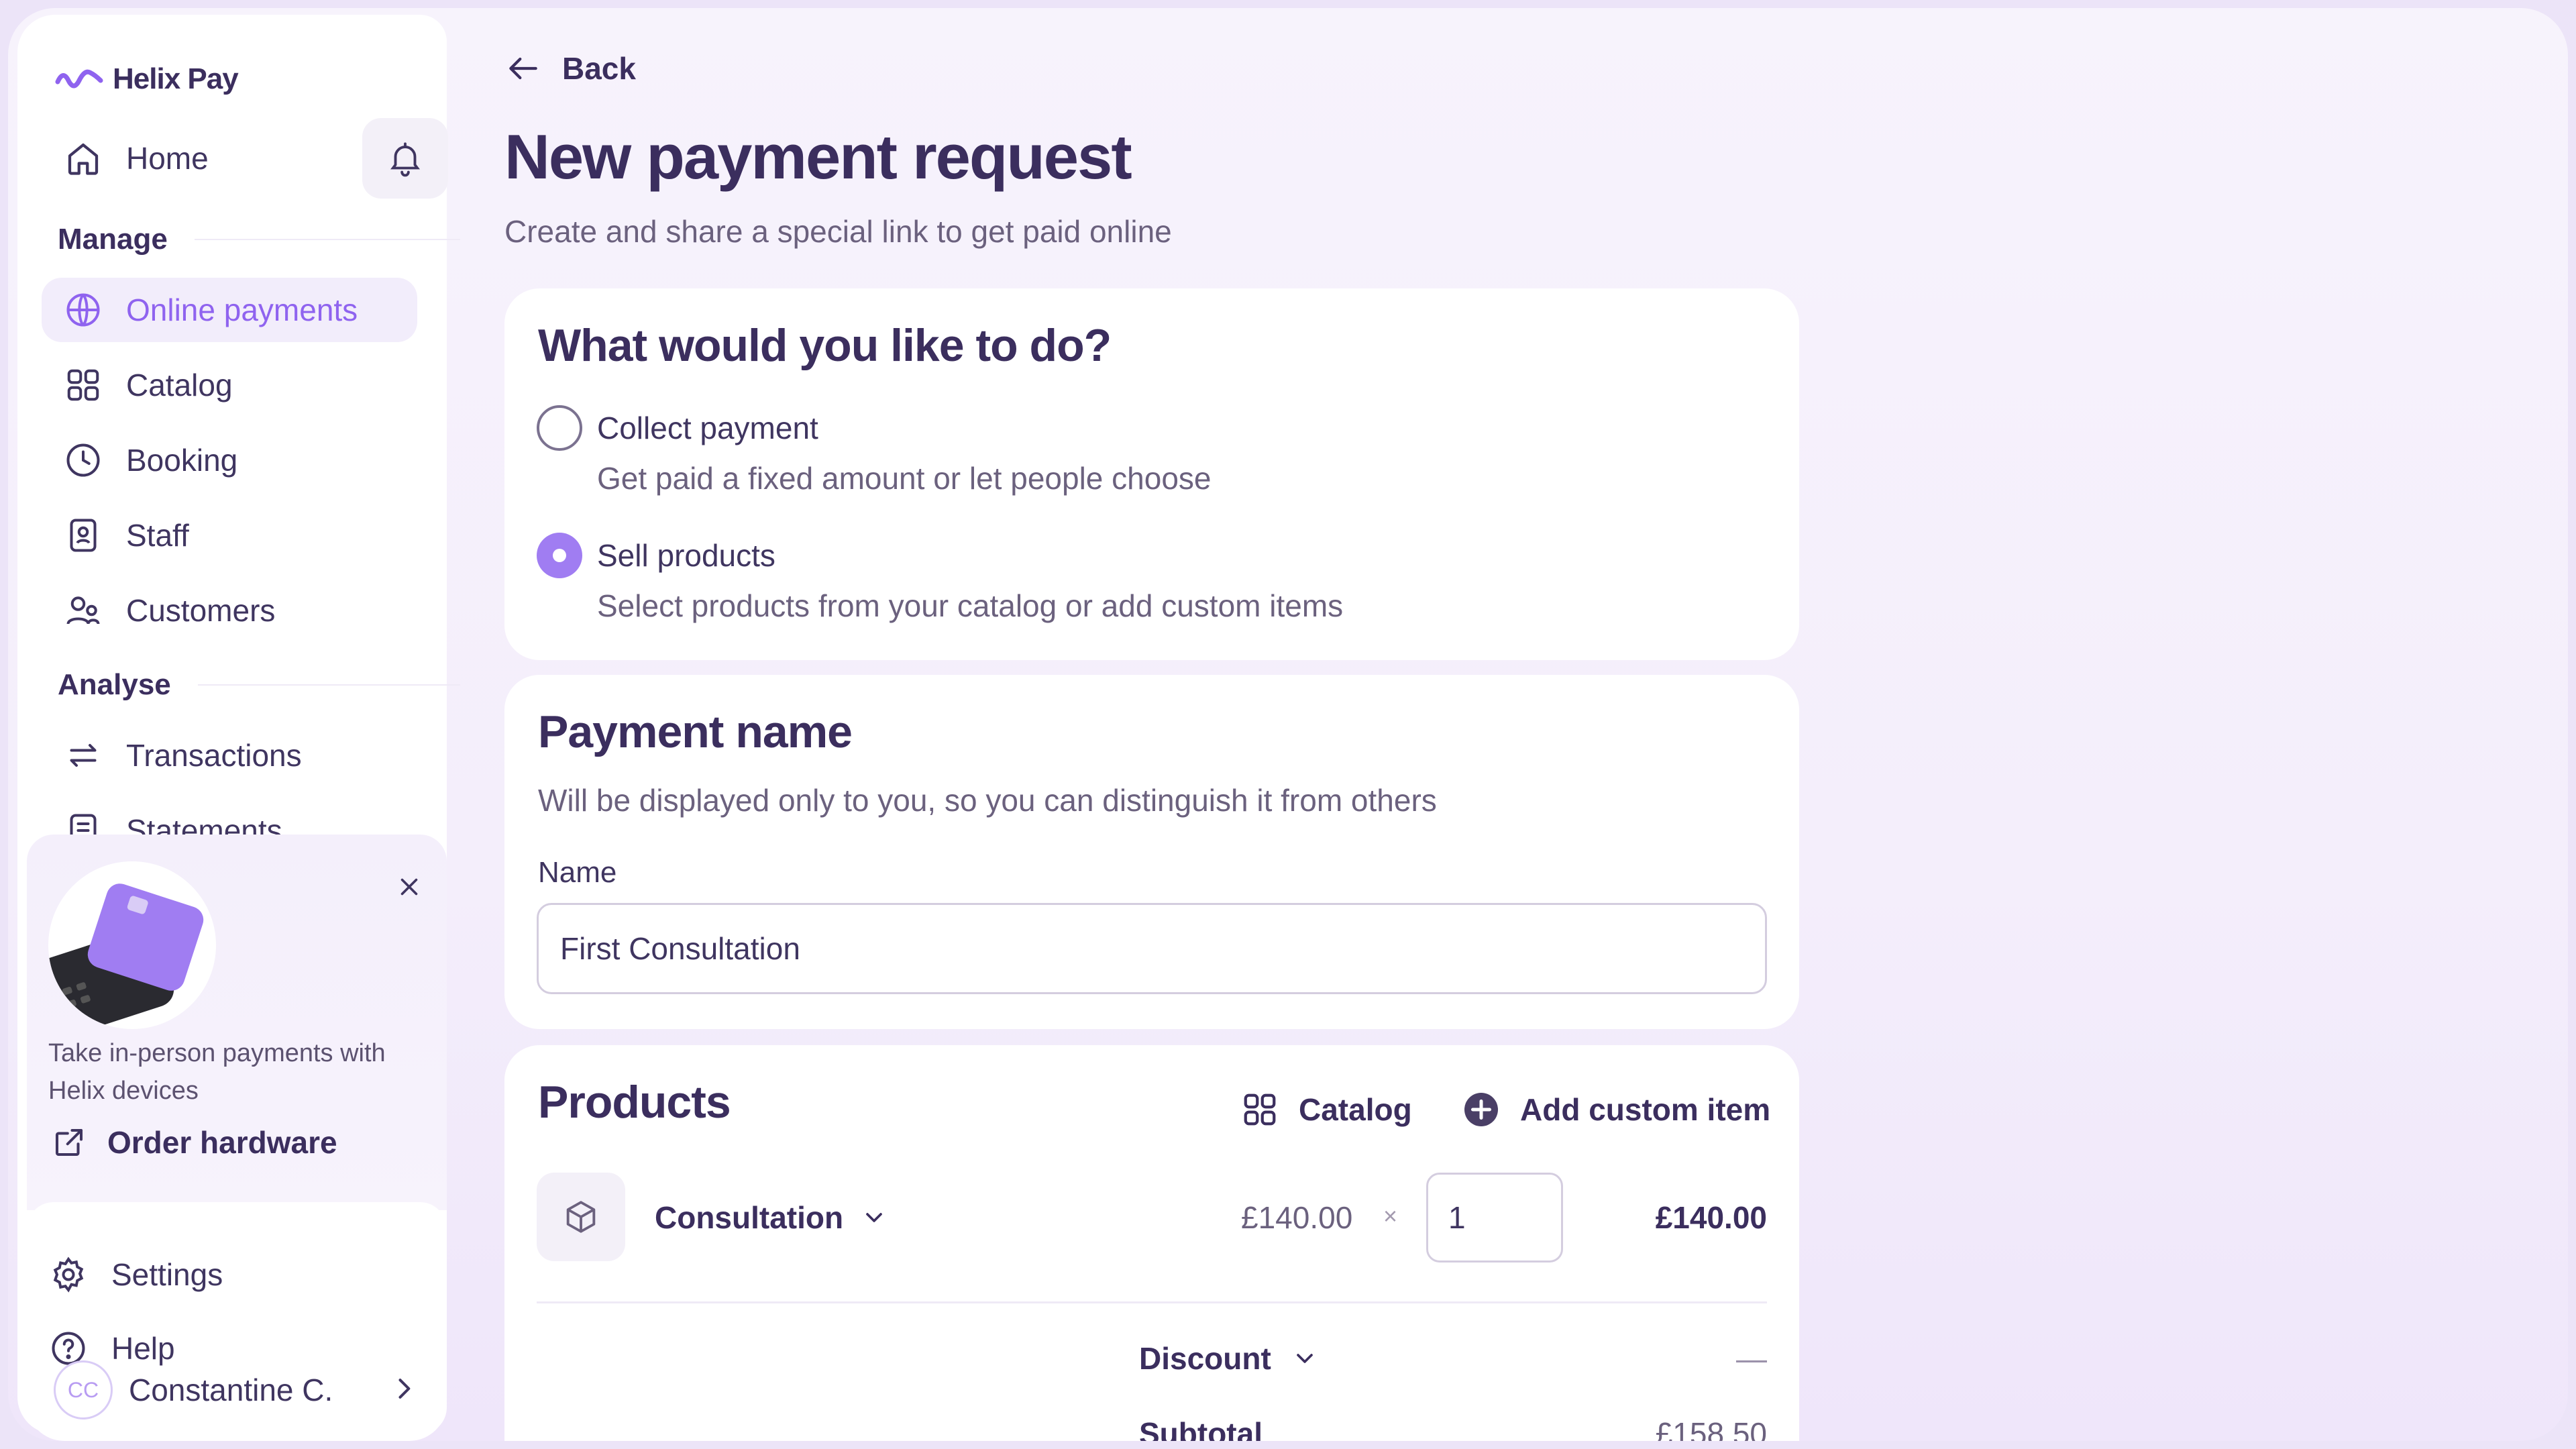 Image resolution: width=2576 pixels, height=1449 pixels. What do you see at coordinates (237, 1321) in the screenshot?
I see `sidebar-footer: Settings Help CC Constantine C.` at bounding box center [237, 1321].